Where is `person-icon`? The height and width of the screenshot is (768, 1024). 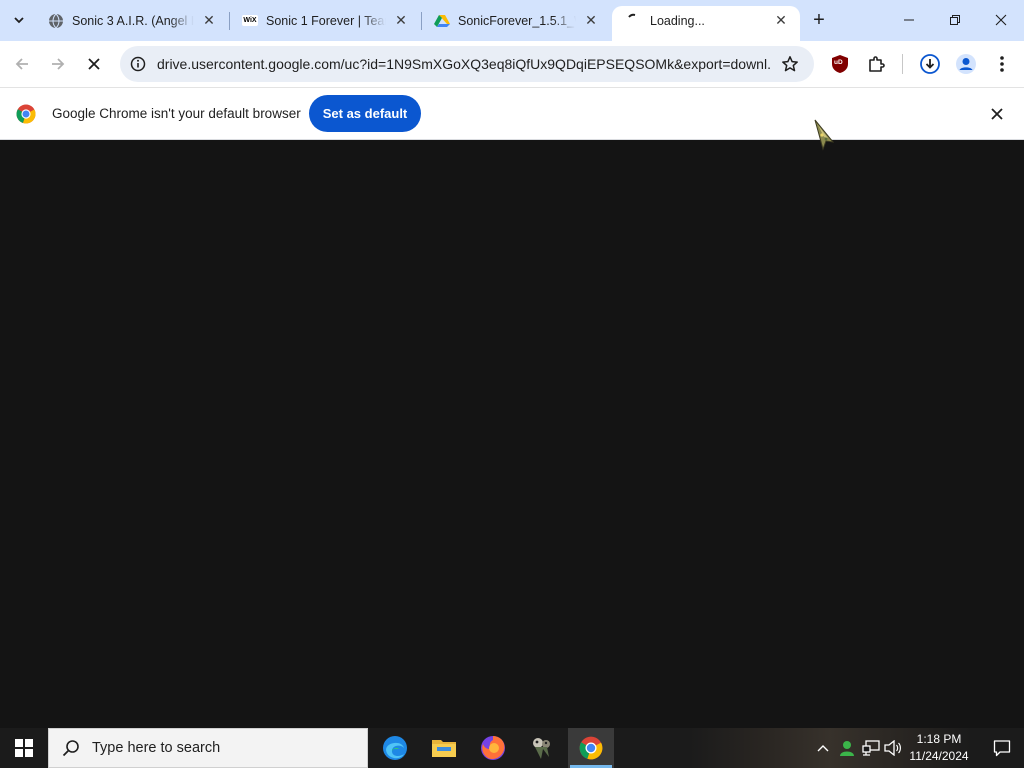 person-icon is located at coordinates (966, 64).